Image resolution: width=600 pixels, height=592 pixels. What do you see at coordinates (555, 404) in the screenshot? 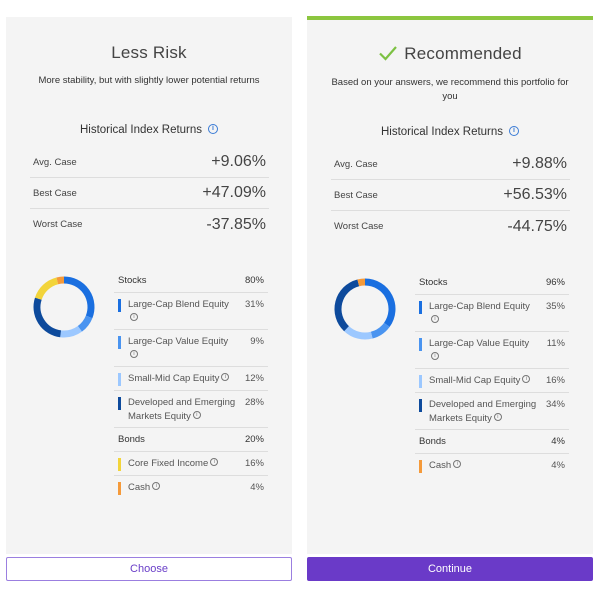
I see `allocation-item-pct: 34%` at bounding box center [555, 404].